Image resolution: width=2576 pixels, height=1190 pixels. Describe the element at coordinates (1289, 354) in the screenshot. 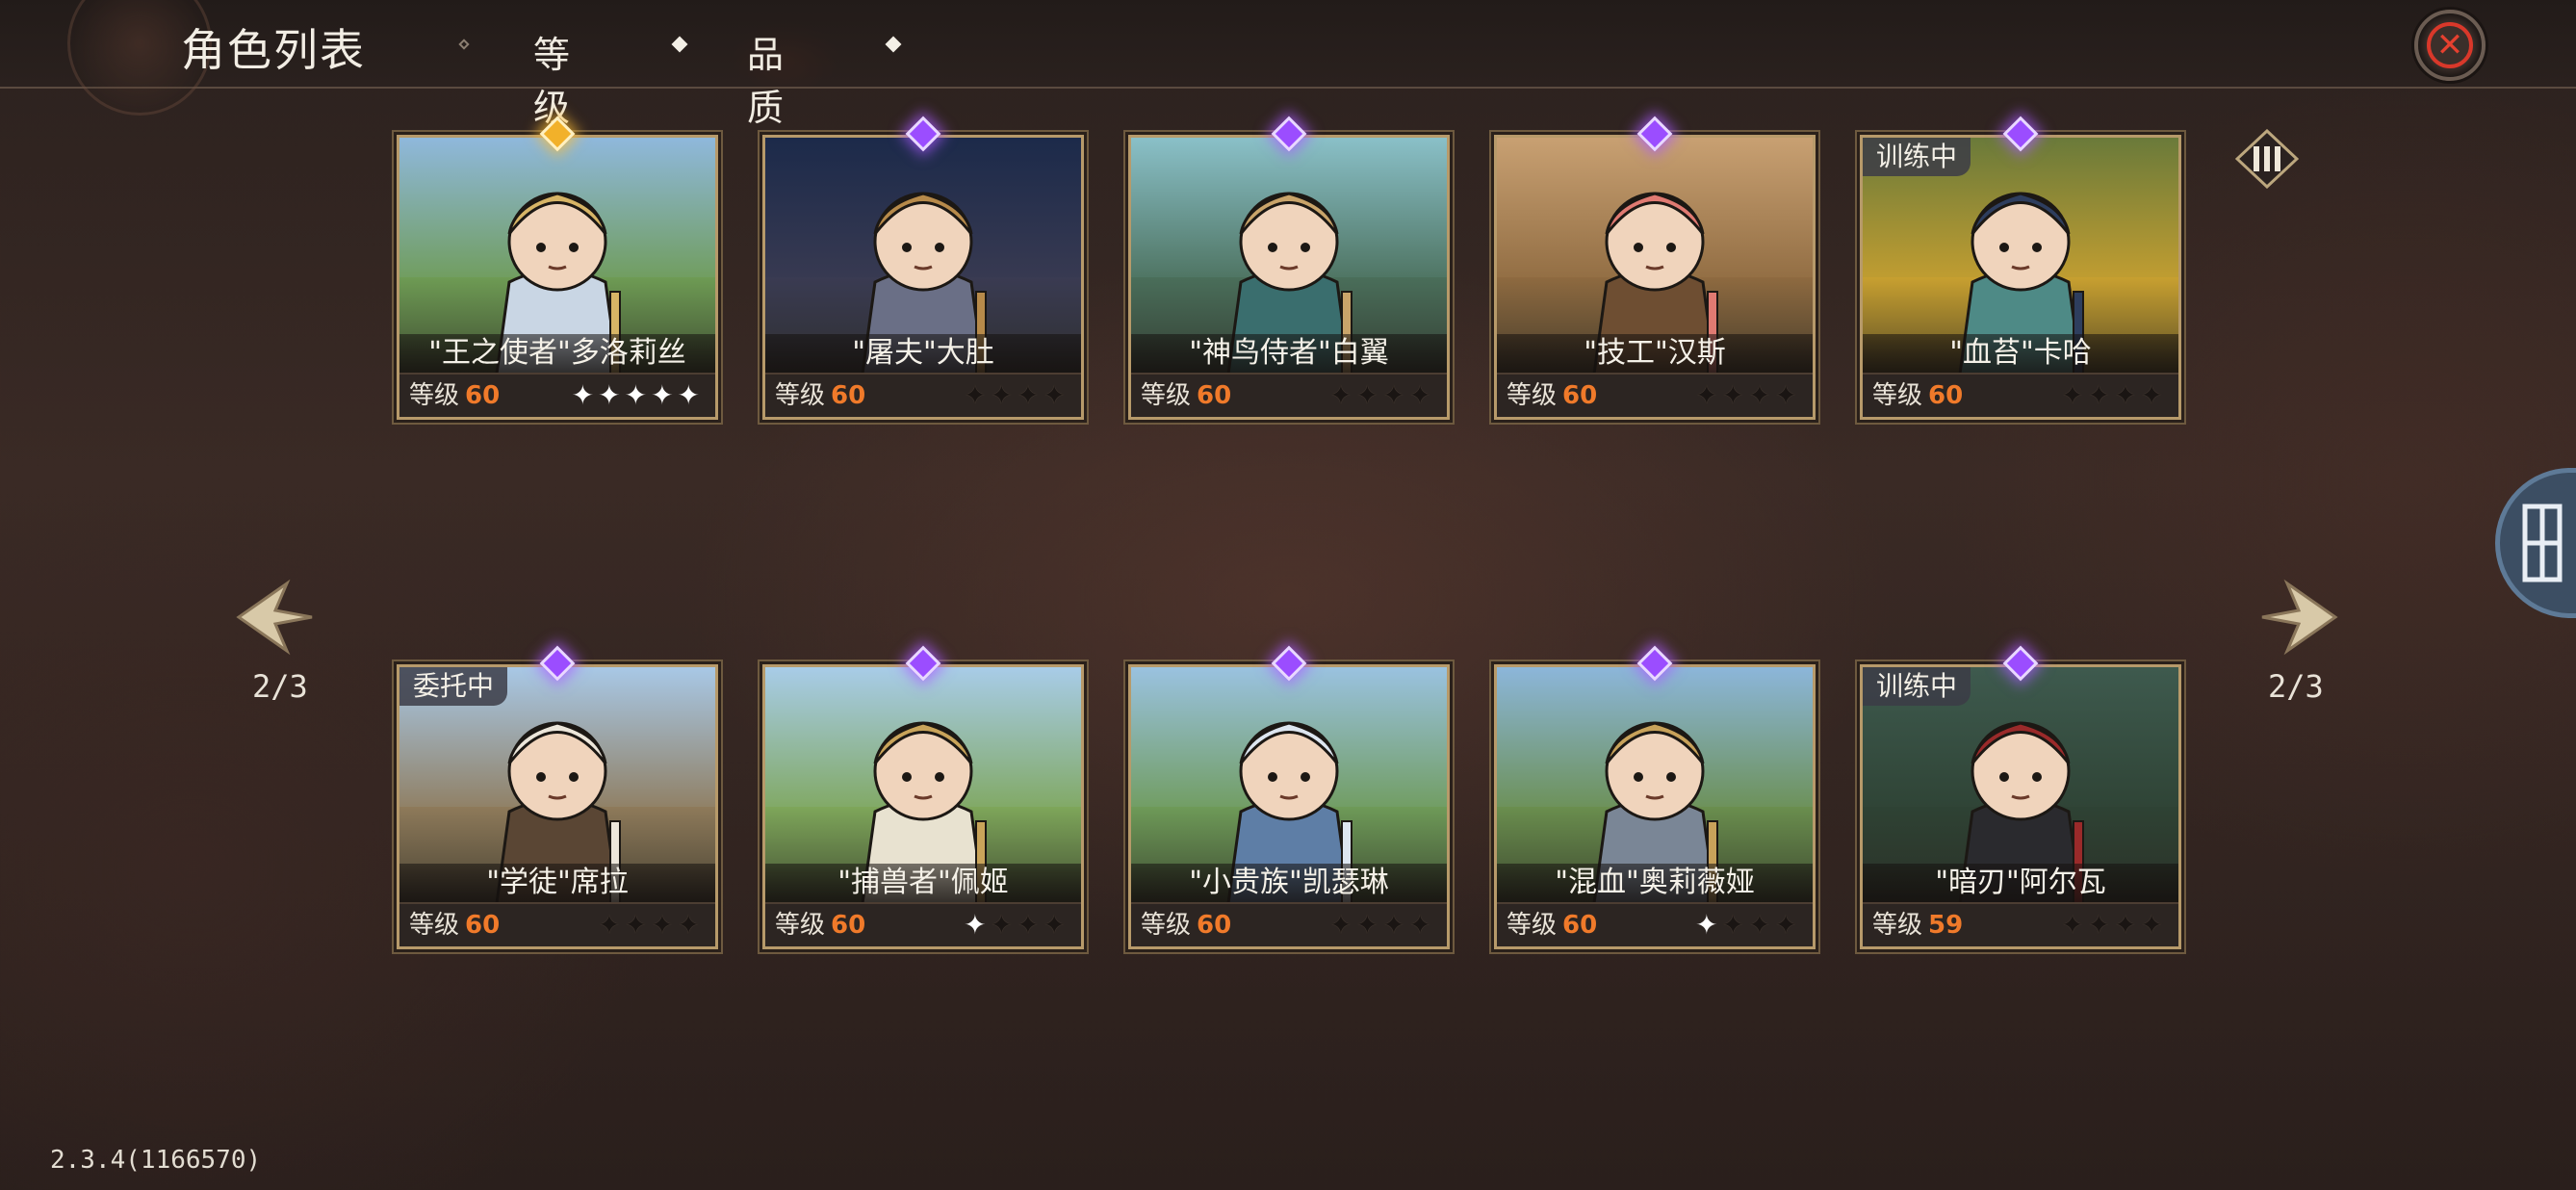

I see `character-name: "神鸟侍者"白翼` at that location.